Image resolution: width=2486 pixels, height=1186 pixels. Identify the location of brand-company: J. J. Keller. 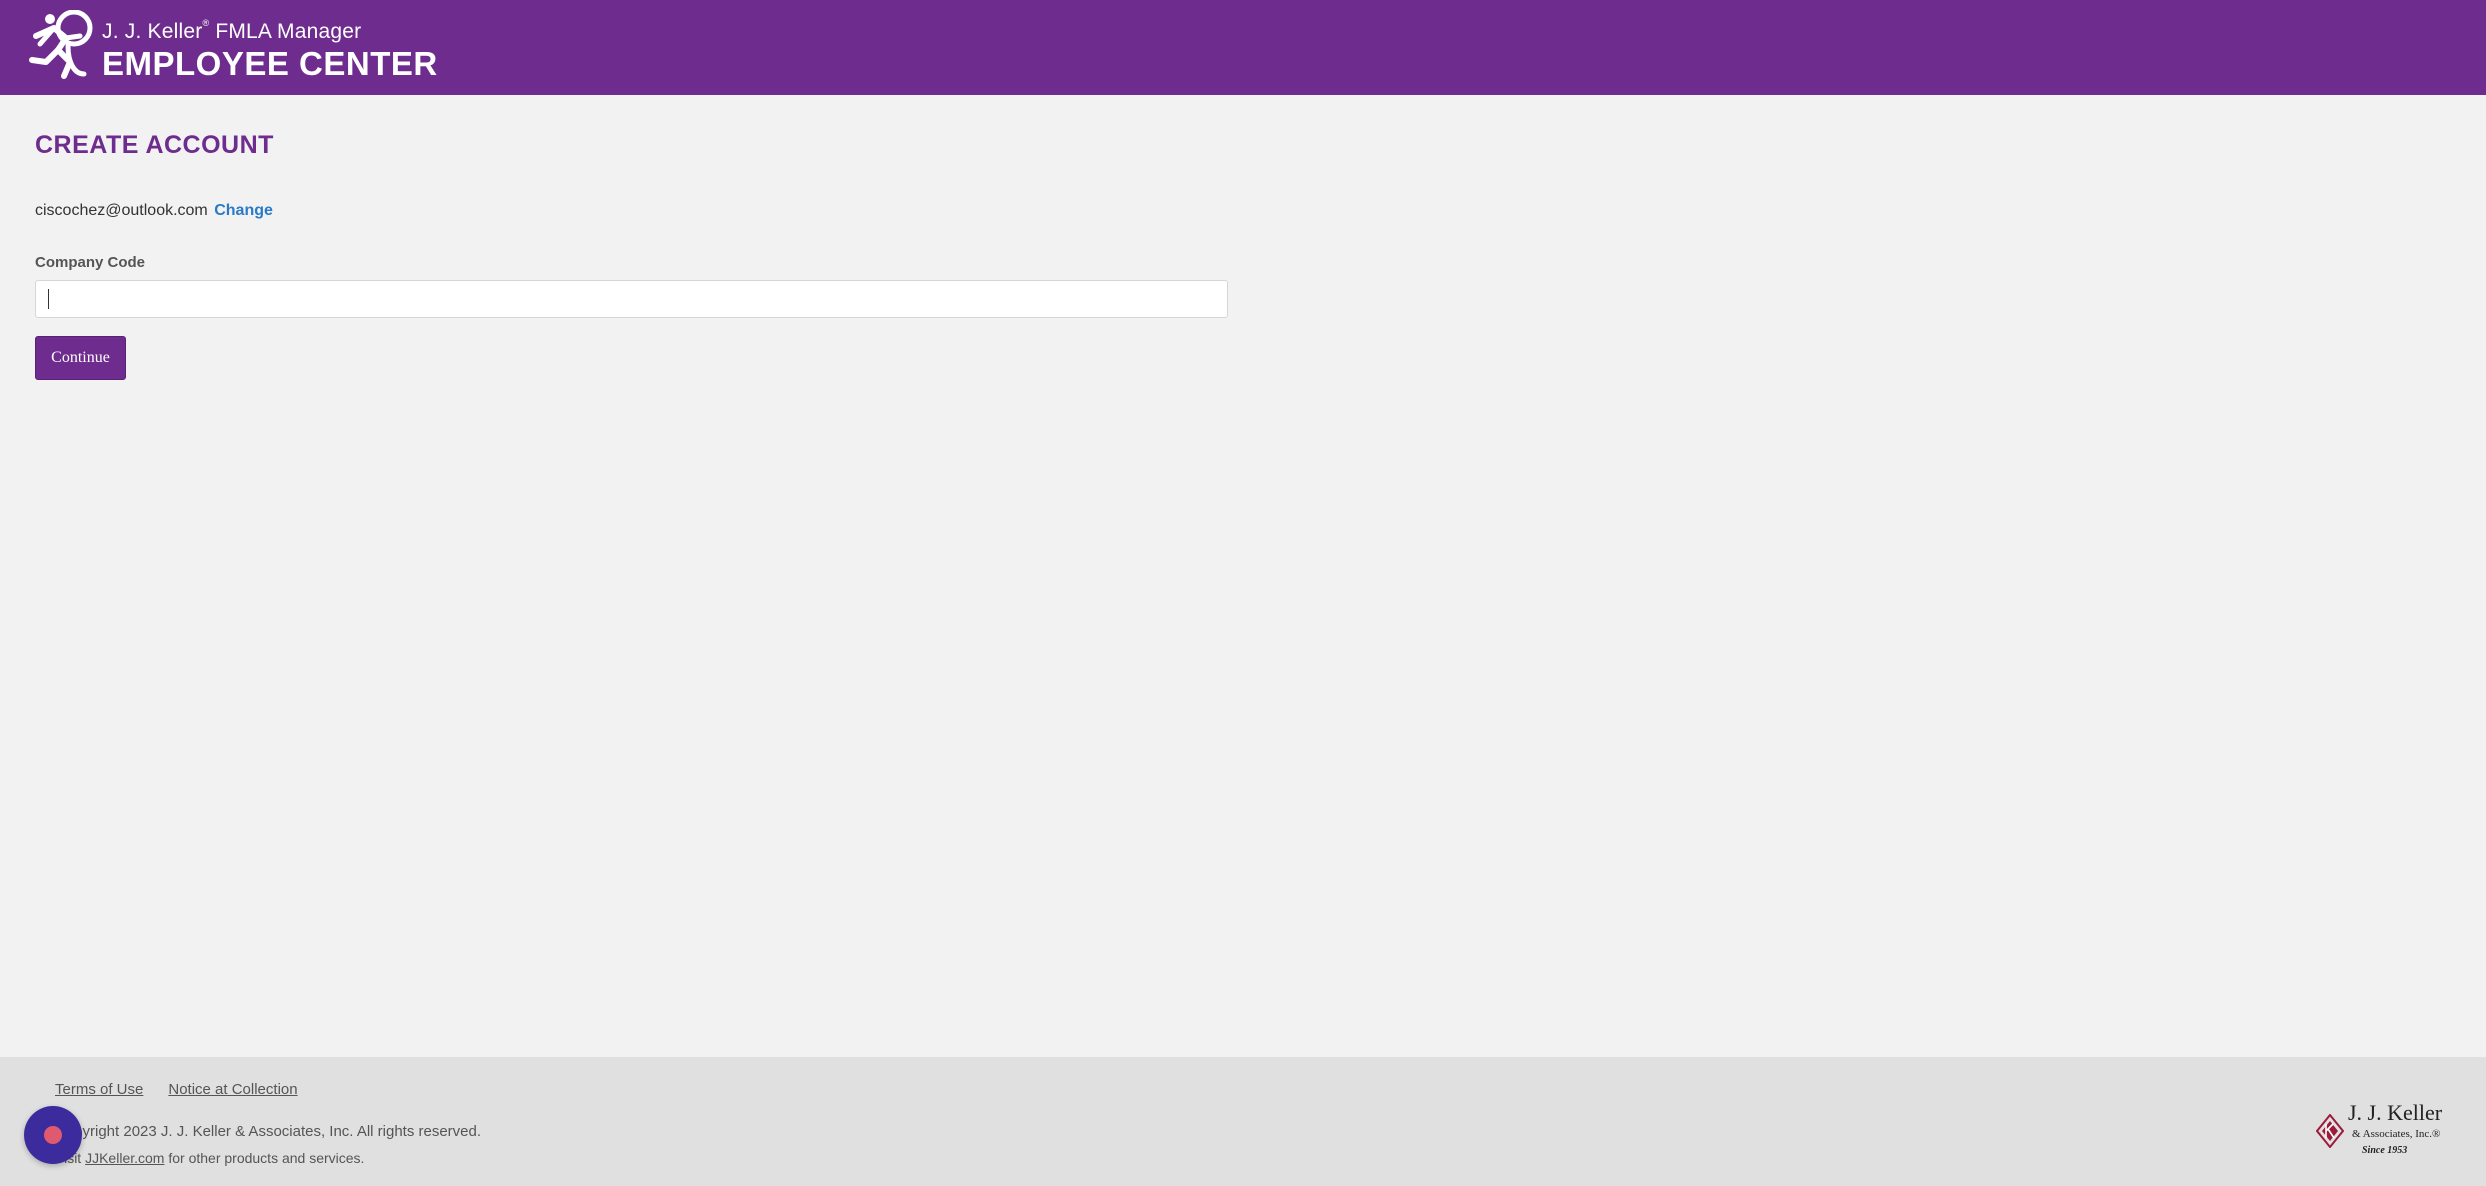
(152, 31).